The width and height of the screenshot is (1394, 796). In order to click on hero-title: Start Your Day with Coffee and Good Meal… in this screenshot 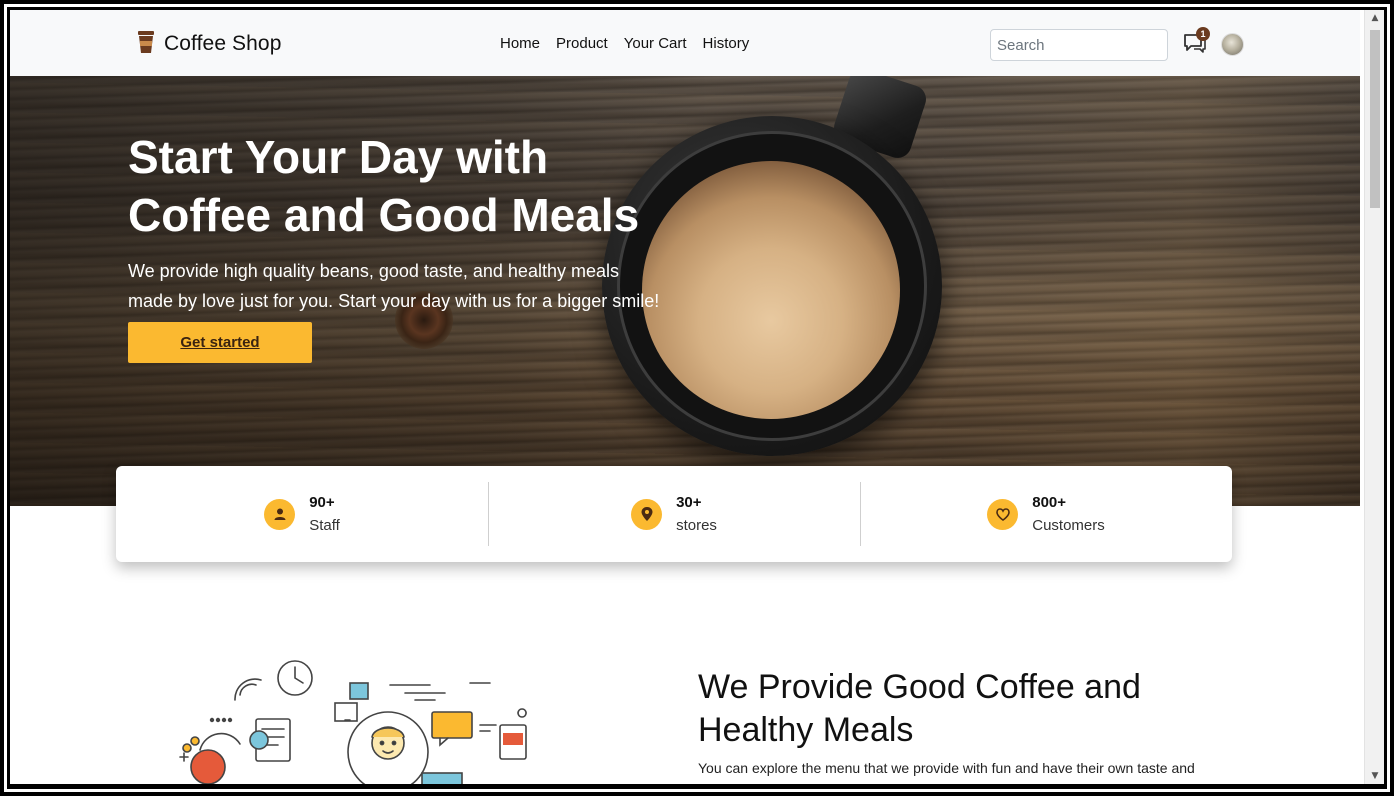, I will do `click(428, 186)`.